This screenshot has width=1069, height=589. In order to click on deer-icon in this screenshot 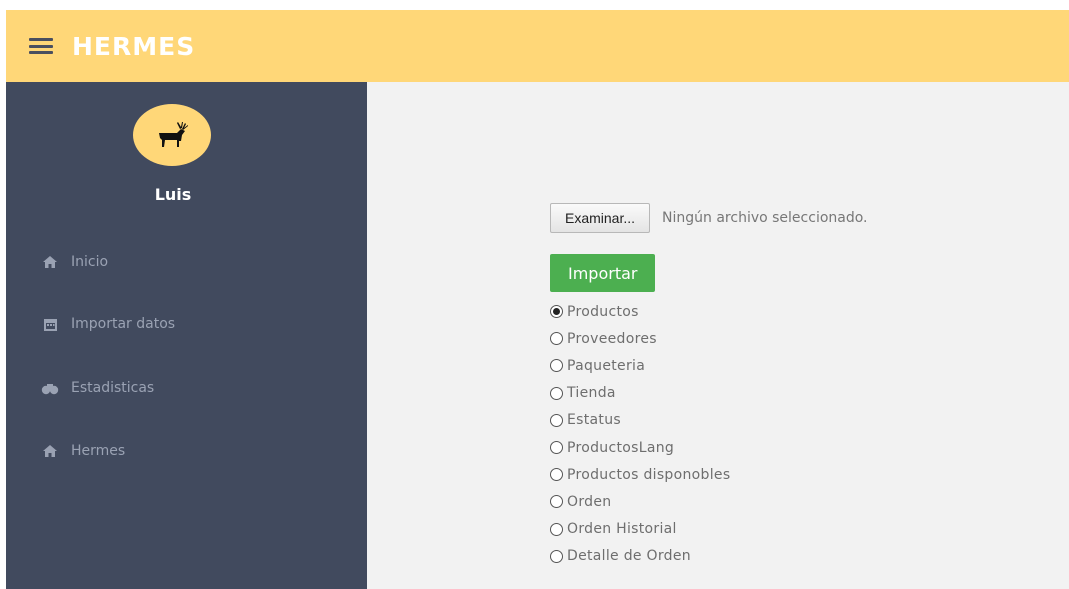, I will do `click(173, 134)`.